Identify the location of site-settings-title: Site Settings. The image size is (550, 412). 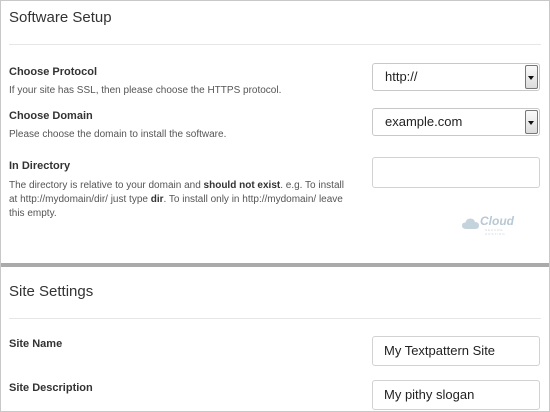
(51, 291).